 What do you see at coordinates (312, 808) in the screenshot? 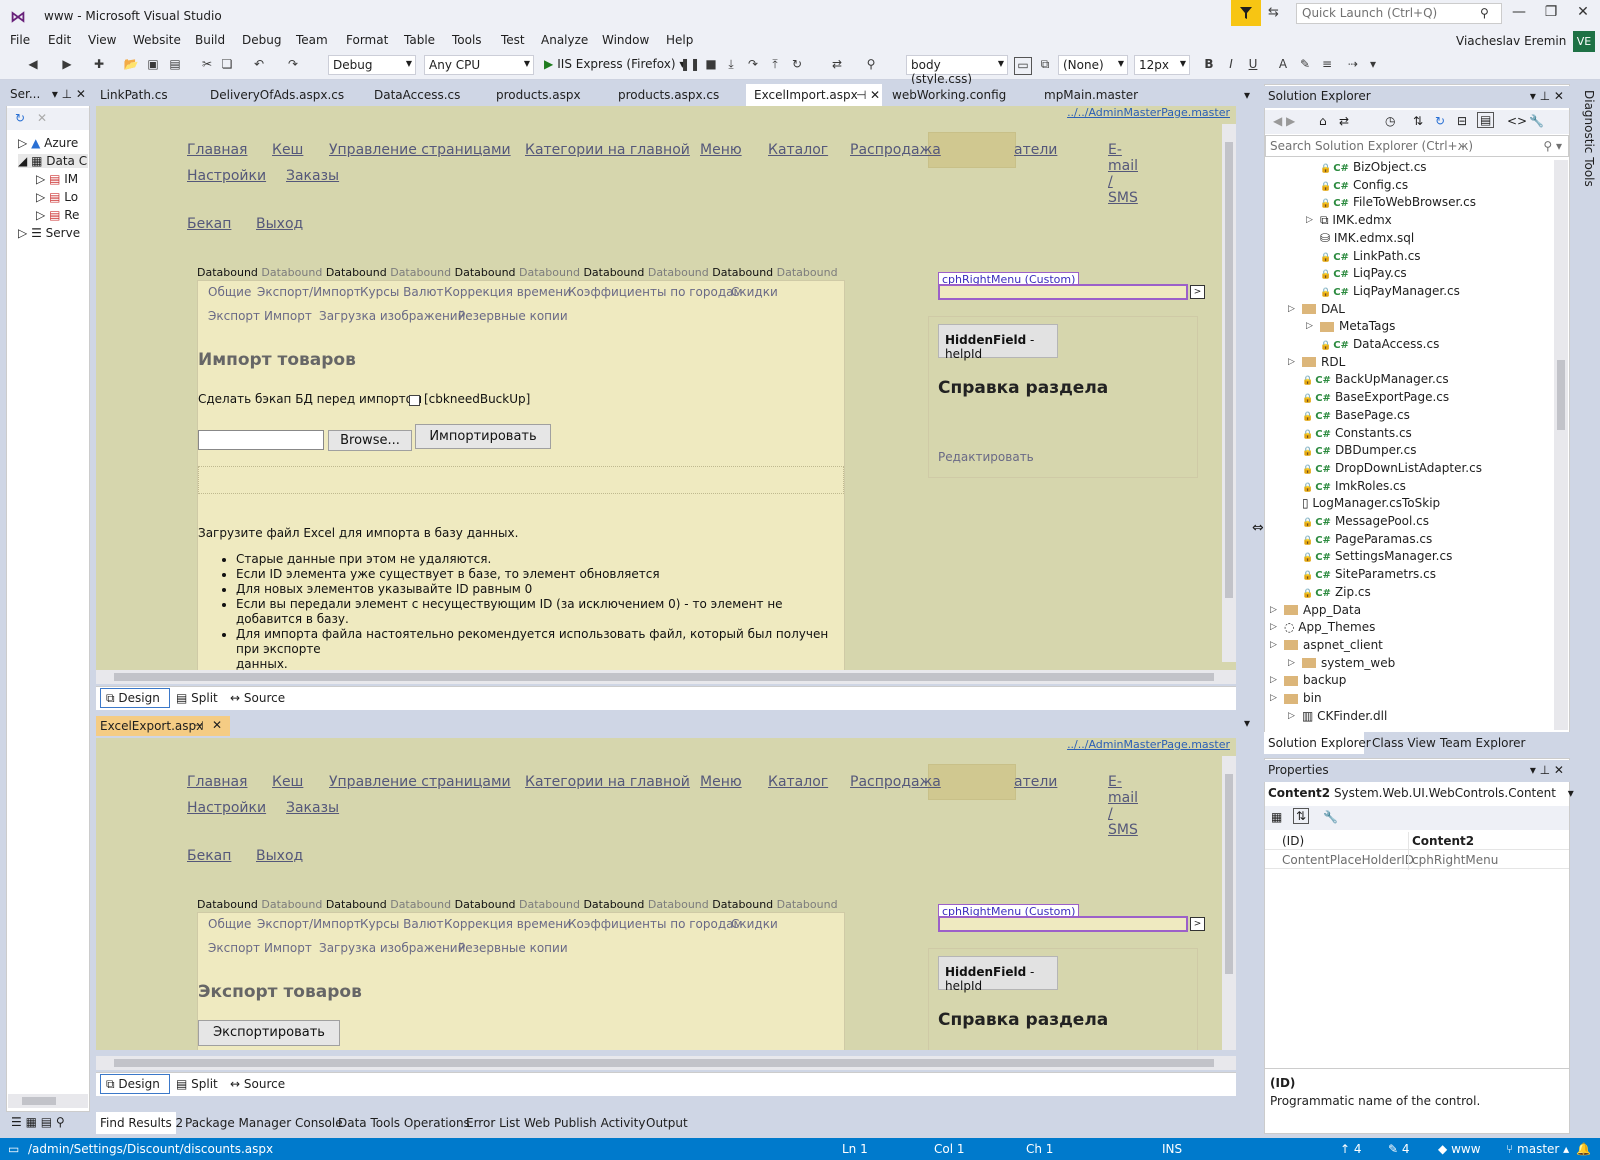
I see `nav-link-orders: Заказы` at bounding box center [312, 808].